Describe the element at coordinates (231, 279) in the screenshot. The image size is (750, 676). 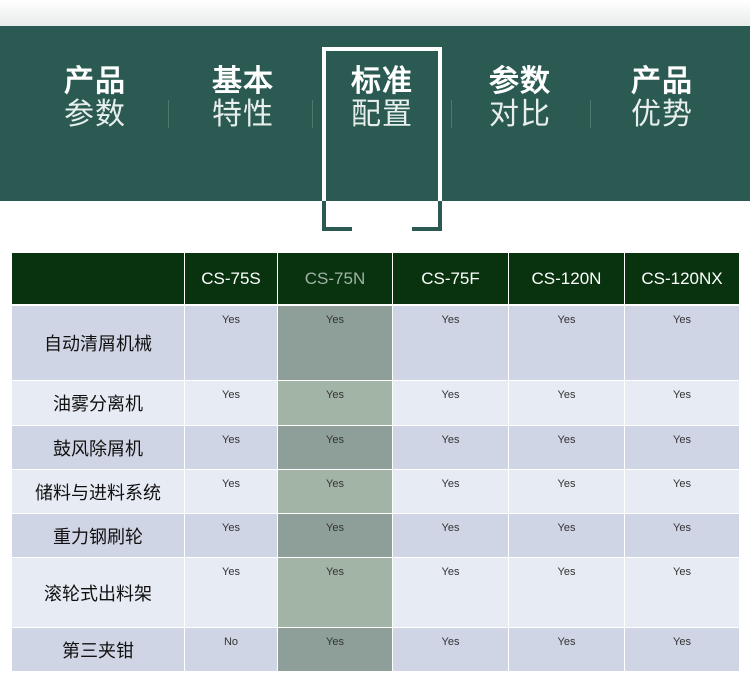
I see `table-header-cell: CS-75S` at that location.